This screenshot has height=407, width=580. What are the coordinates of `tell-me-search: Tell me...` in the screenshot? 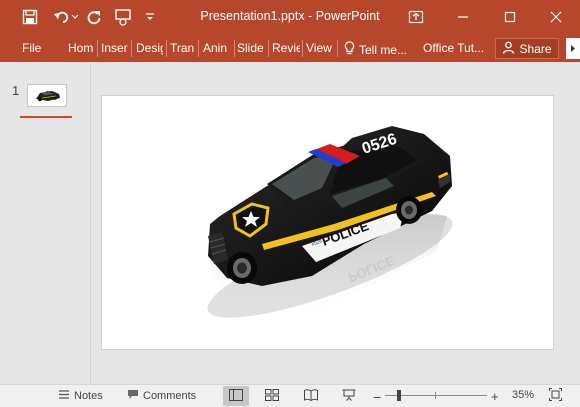 It's located at (375, 49).